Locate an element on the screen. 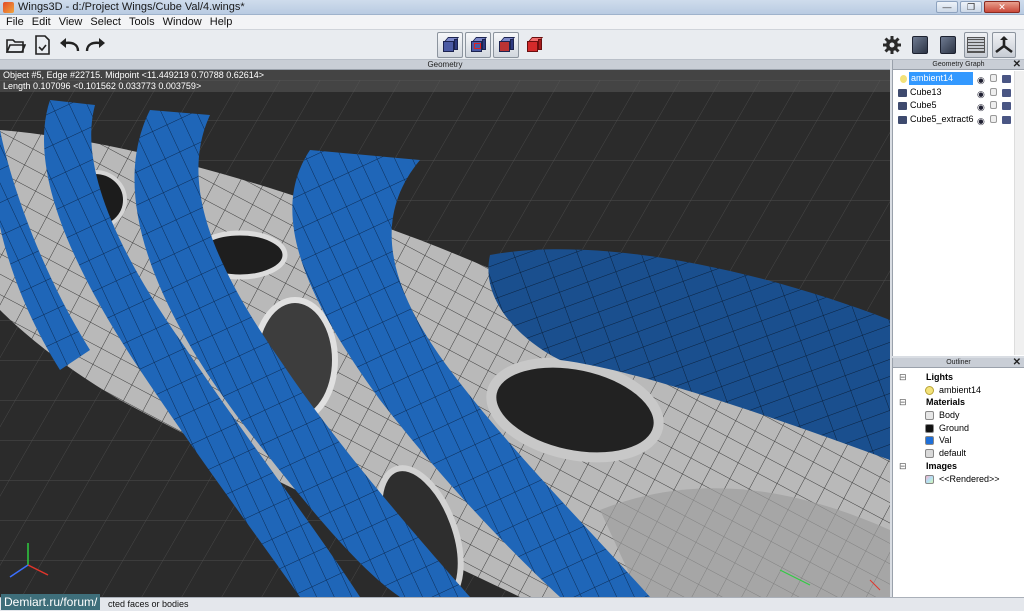  selection-mode-group is located at coordinates (492, 45).